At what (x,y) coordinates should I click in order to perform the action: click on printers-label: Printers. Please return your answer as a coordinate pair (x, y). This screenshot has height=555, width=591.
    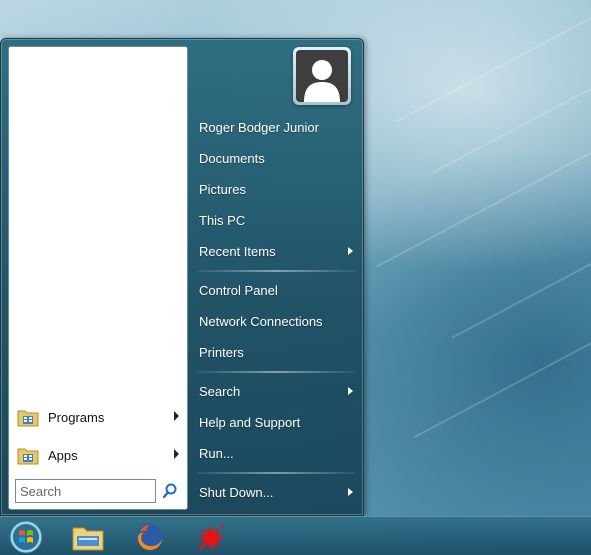
    Looking at the image, I should click on (221, 352).